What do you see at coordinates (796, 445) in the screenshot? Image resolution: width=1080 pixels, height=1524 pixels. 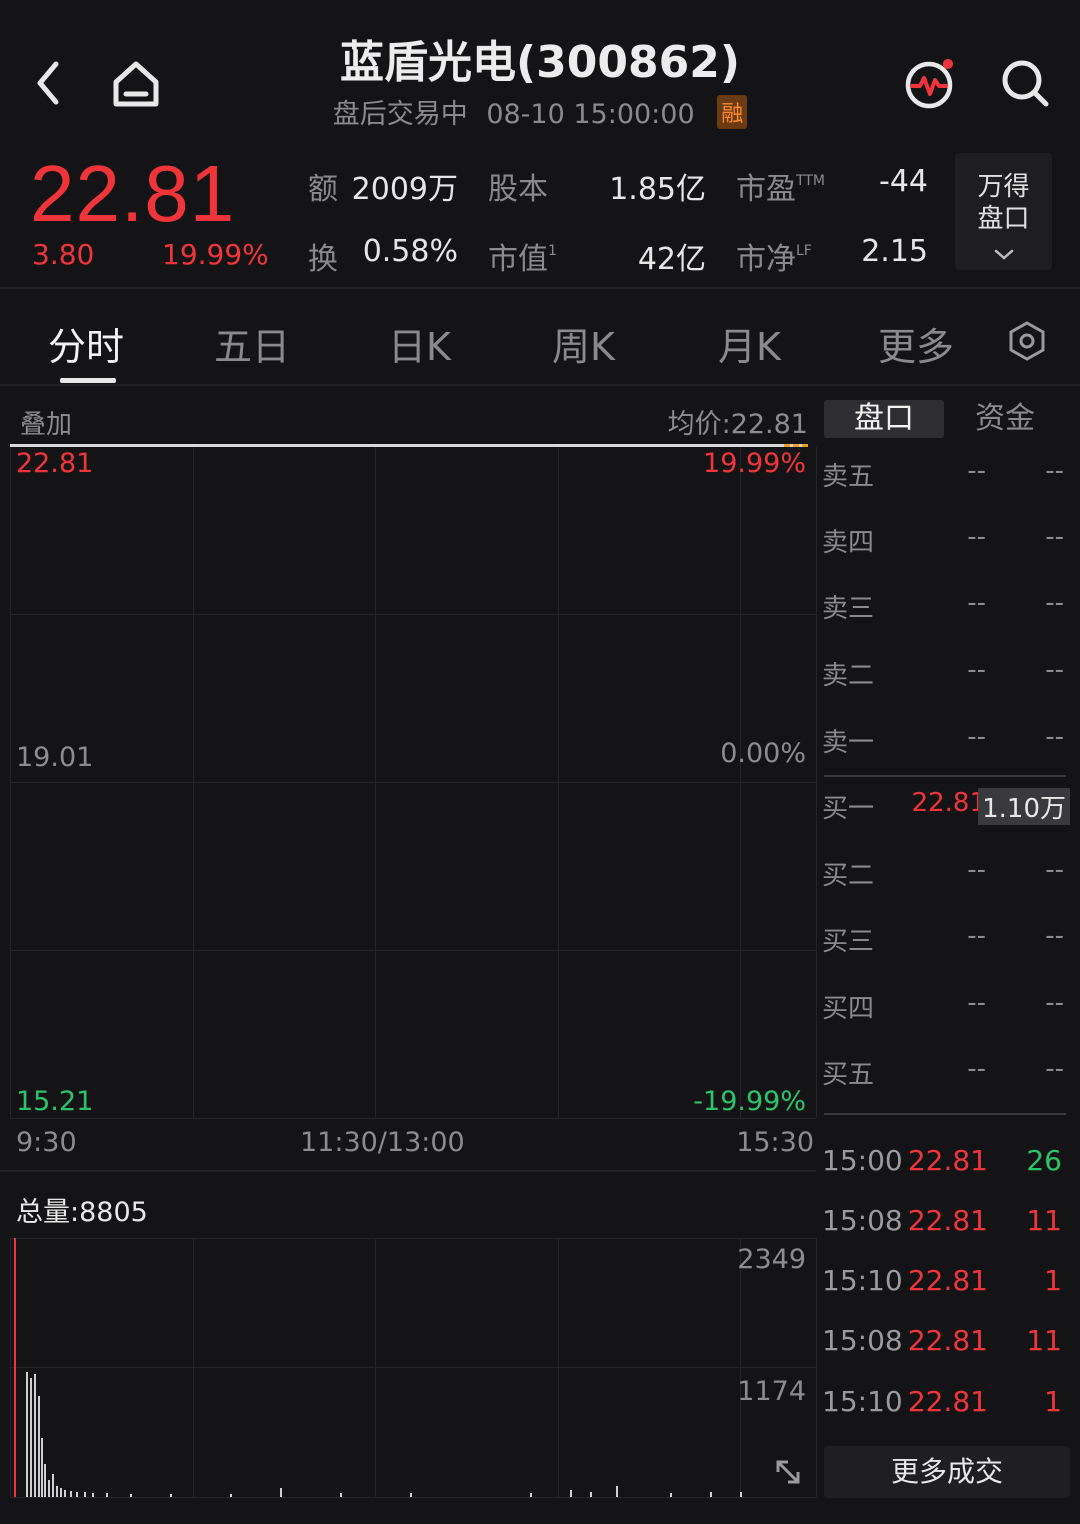 I see `avg-price-line` at bounding box center [796, 445].